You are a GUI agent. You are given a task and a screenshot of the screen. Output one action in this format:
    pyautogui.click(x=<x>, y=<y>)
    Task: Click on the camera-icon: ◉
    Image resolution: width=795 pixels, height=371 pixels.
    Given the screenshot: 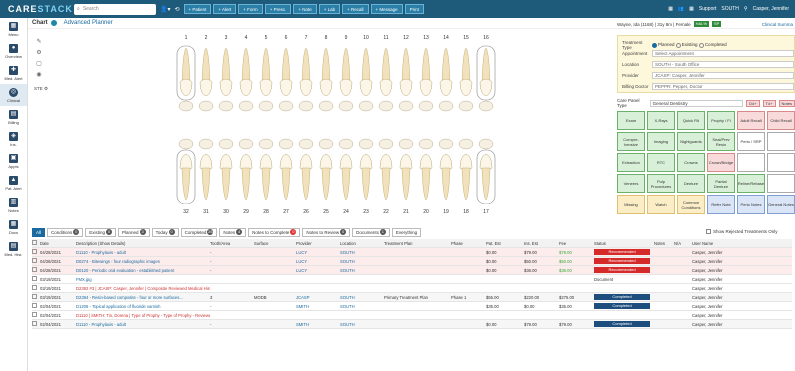 What is the action you would take?
    pyautogui.click(x=39, y=76)
    